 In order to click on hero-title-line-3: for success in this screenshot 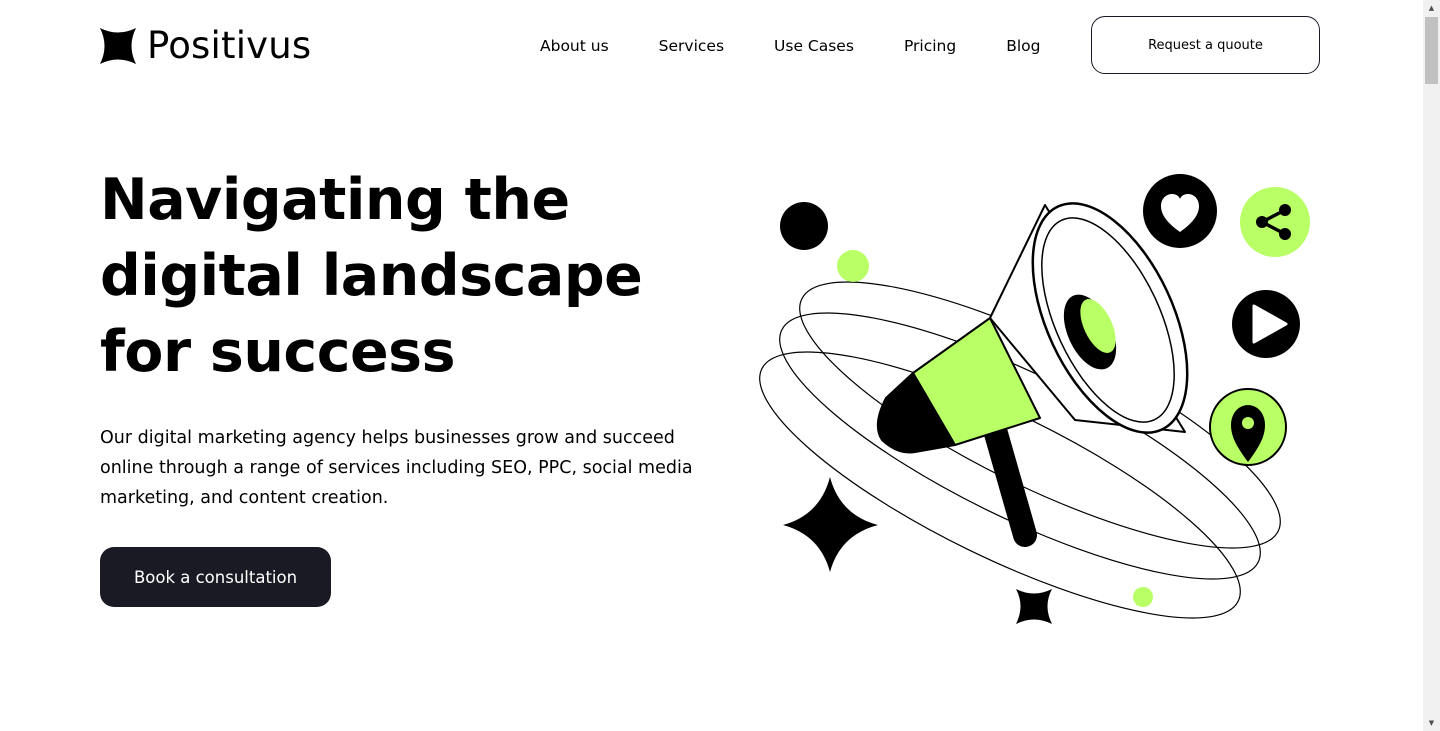, I will do `click(278, 352)`.